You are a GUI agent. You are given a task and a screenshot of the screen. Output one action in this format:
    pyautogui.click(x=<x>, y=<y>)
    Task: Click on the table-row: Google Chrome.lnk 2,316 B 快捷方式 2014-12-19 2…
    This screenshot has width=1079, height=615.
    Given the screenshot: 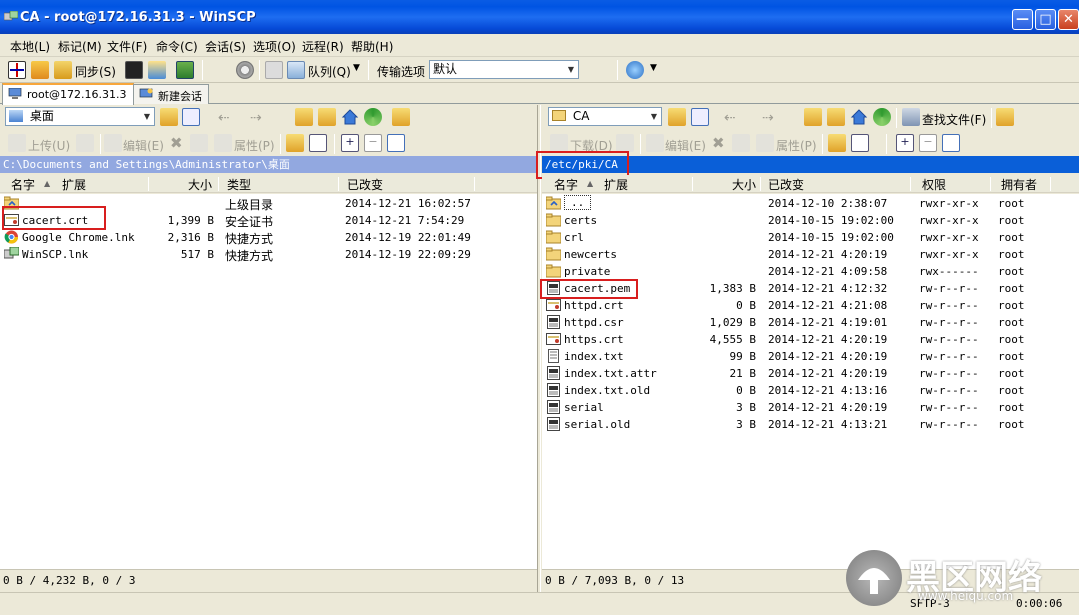 What is the action you would take?
    pyautogui.click(x=268, y=237)
    